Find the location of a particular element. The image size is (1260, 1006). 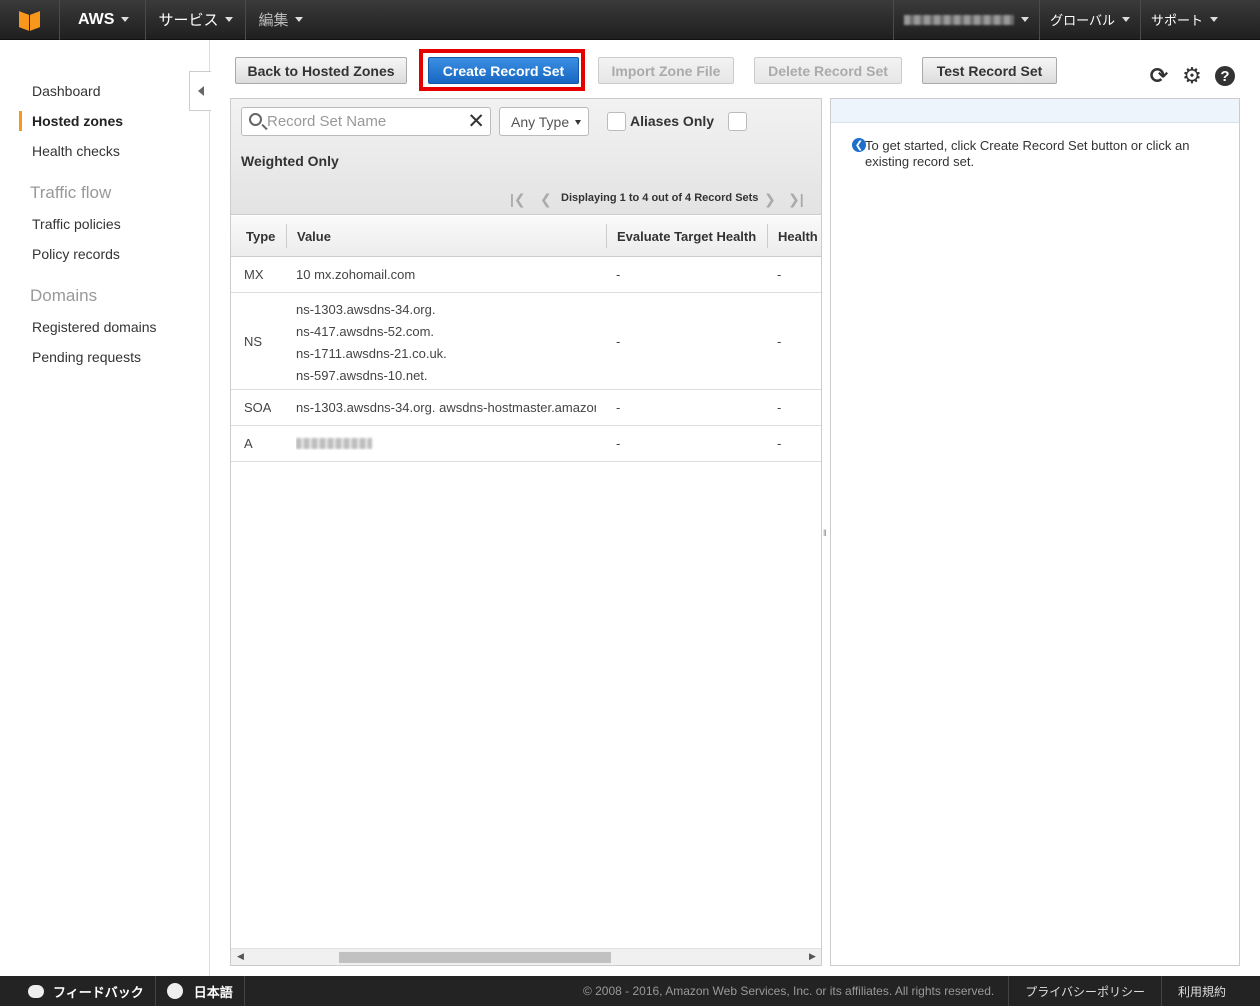

chevron-left-icon is located at coordinates (200, 91).